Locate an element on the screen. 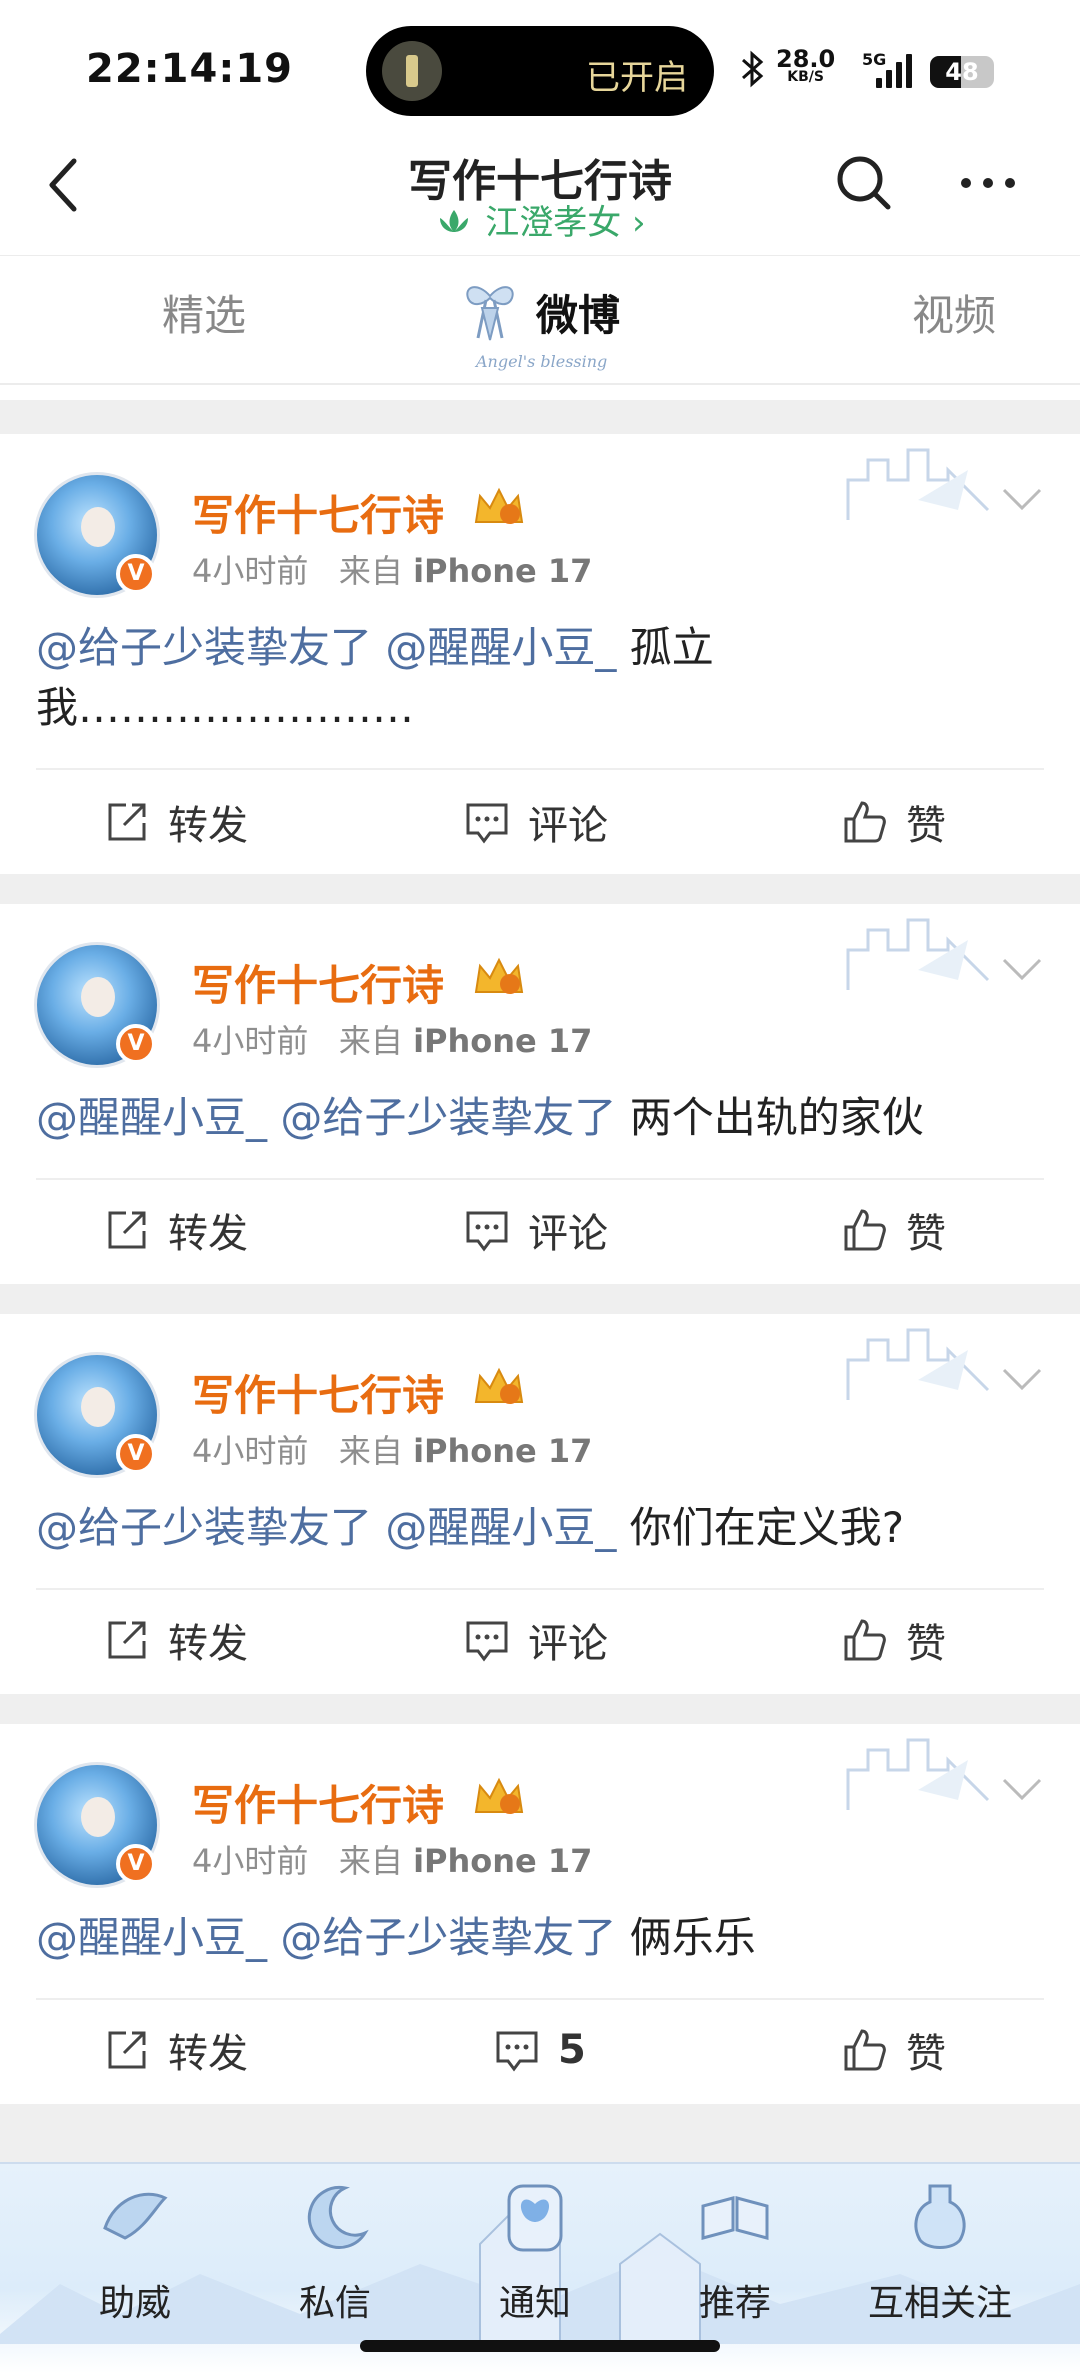 This screenshot has width=1080, height=2373. more-dots-icon is located at coordinates (988, 183).